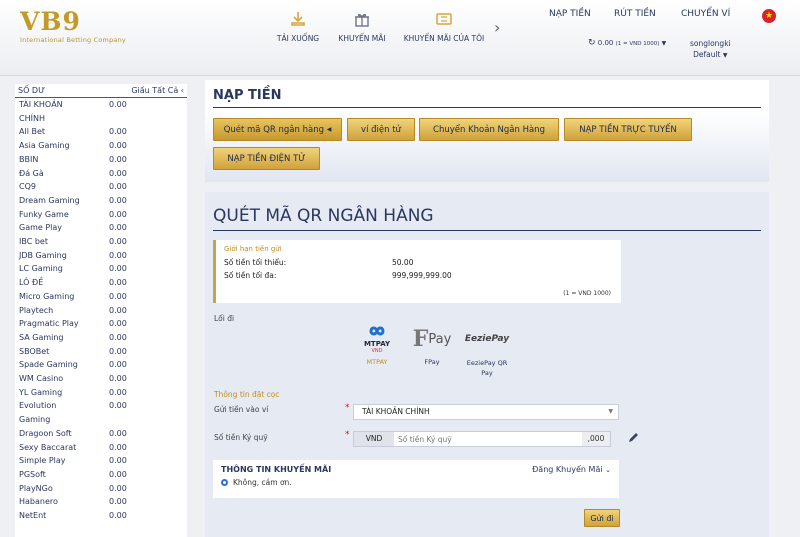 Image resolution: width=800 pixels, height=537 pixels. Describe the element at coordinates (488, 439) in the screenshot. I see `amount-input` at that location.